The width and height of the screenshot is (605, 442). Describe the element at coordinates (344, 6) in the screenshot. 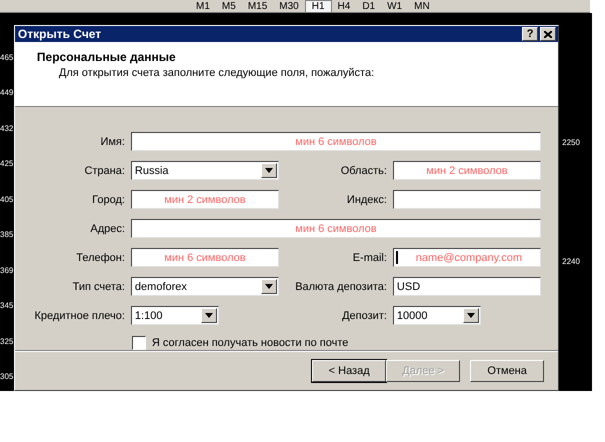

I see `timeframe-button: H4` at that location.